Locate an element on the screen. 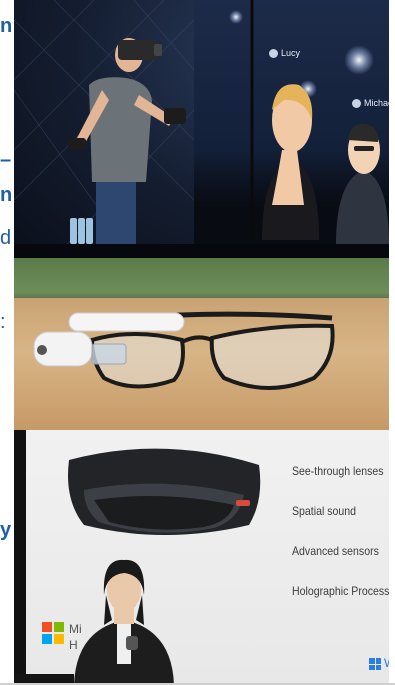  cropped-article-text: n – n d : y is located at coordinates (7, 342).